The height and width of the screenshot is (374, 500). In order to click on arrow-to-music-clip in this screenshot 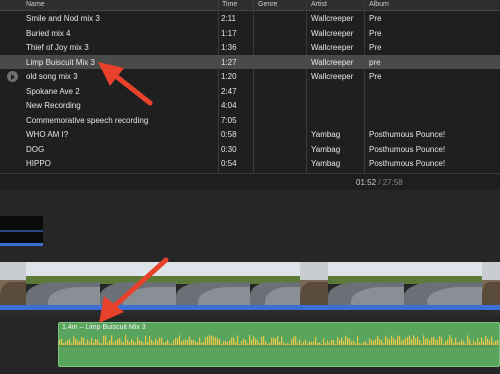, I will do `click(134, 290)`.